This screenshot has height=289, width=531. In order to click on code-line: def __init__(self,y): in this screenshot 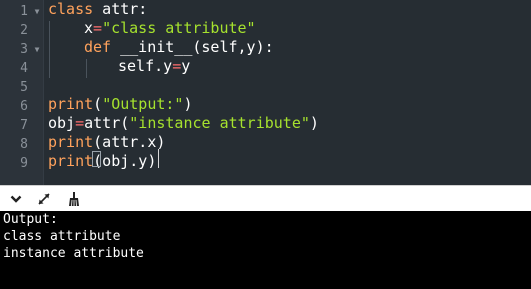, I will do `click(179, 47)`.